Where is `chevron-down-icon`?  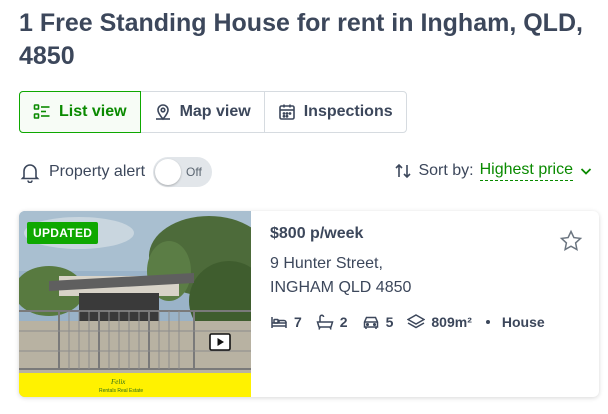 chevron-down-icon is located at coordinates (586, 171).